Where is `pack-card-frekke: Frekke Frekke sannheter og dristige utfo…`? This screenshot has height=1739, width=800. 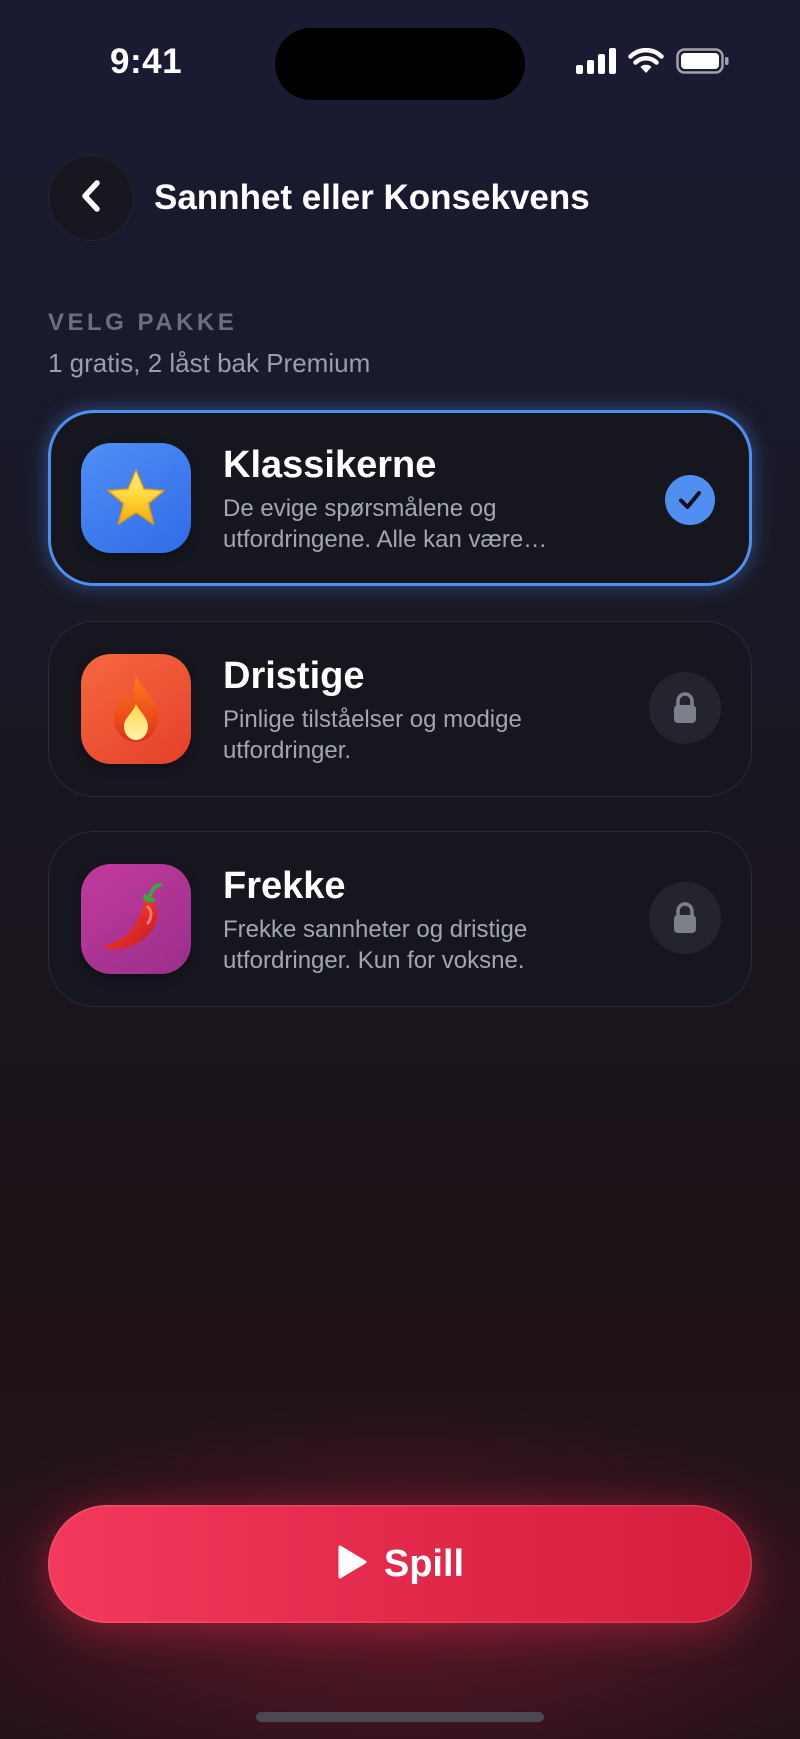
pack-card-frekke: Frekke Frekke sannheter og dristige utfo… is located at coordinates (400, 919).